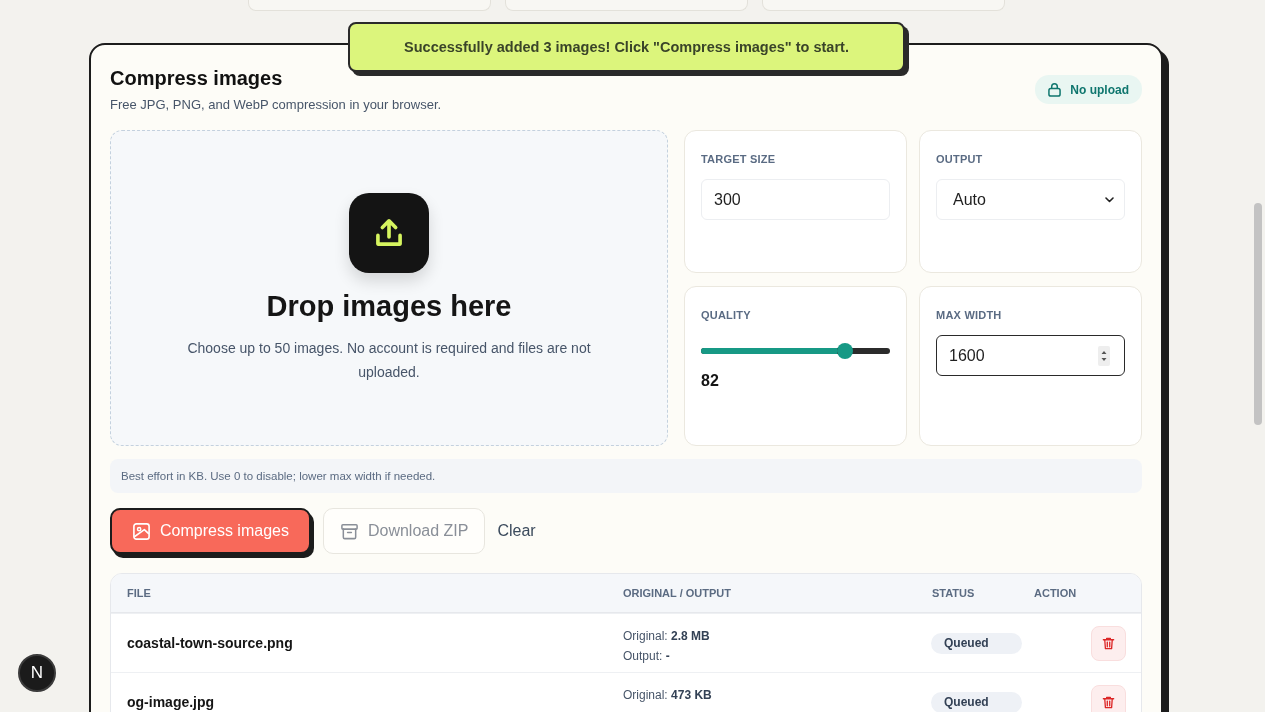  Describe the element at coordinates (739, 159) in the screenshot. I see `field-label: TARGET SIZE` at that location.